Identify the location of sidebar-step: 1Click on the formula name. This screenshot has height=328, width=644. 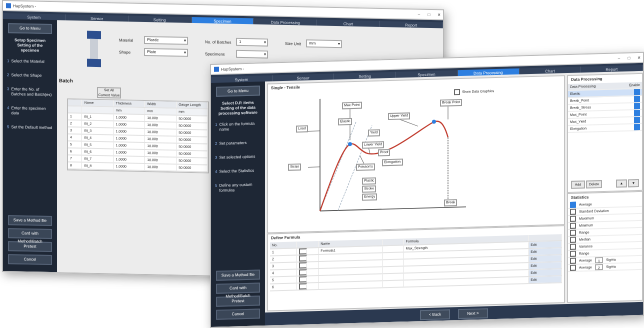
(238, 126).